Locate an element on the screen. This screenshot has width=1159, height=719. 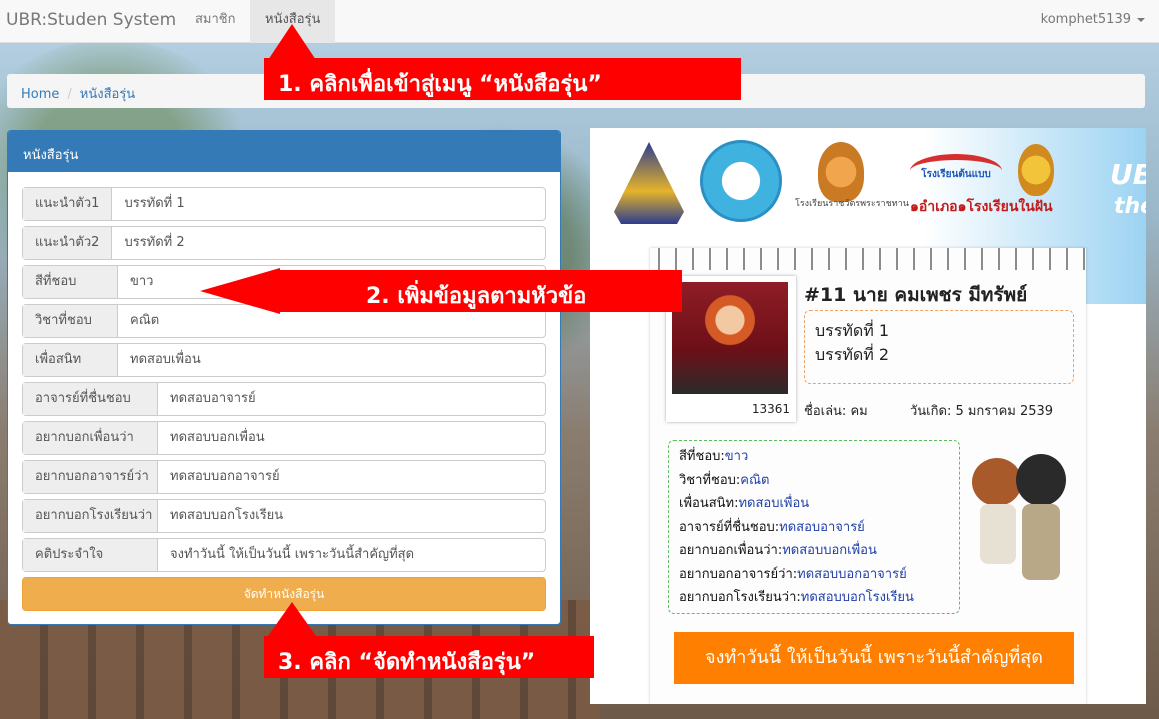
field-intro-2: แนะนำตัว2 บรรทัดที่ 2 is located at coordinates (284, 243).